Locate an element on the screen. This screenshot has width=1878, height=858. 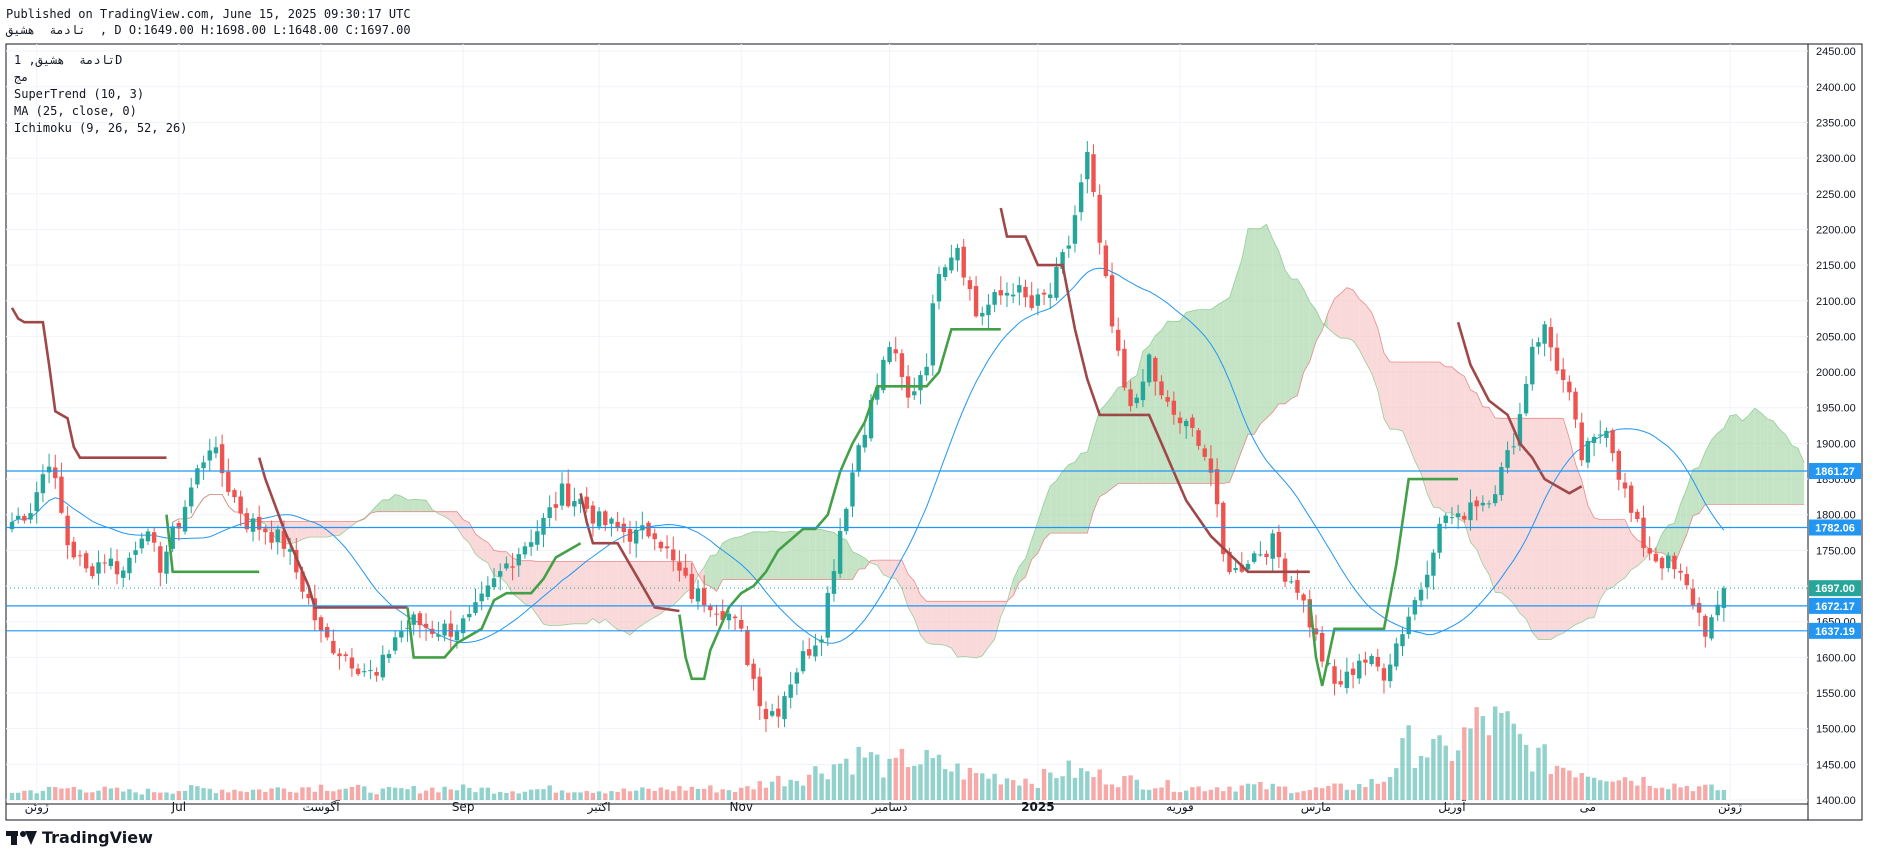
y-tick-label: 1550.00 is located at coordinates (1836, 694).